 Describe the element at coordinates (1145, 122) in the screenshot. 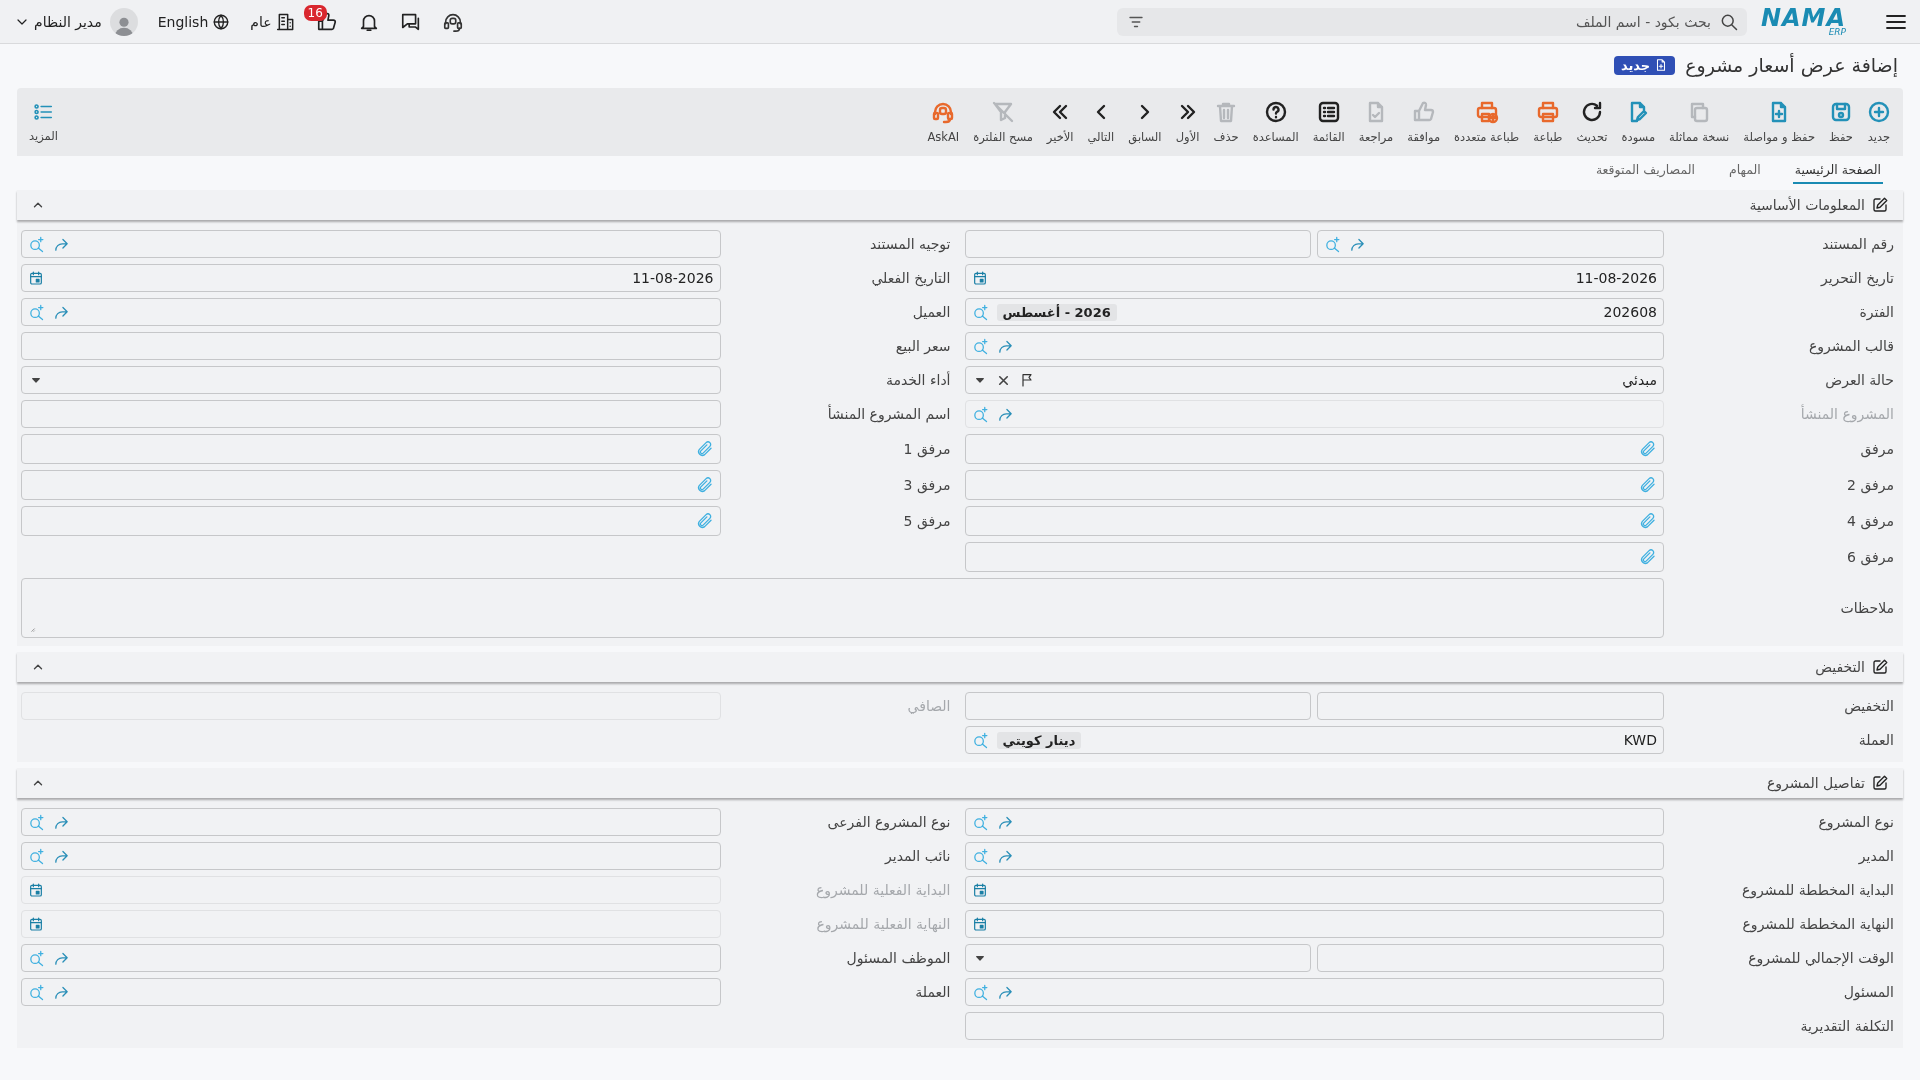

I see `toolbar-button: السابق` at that location.